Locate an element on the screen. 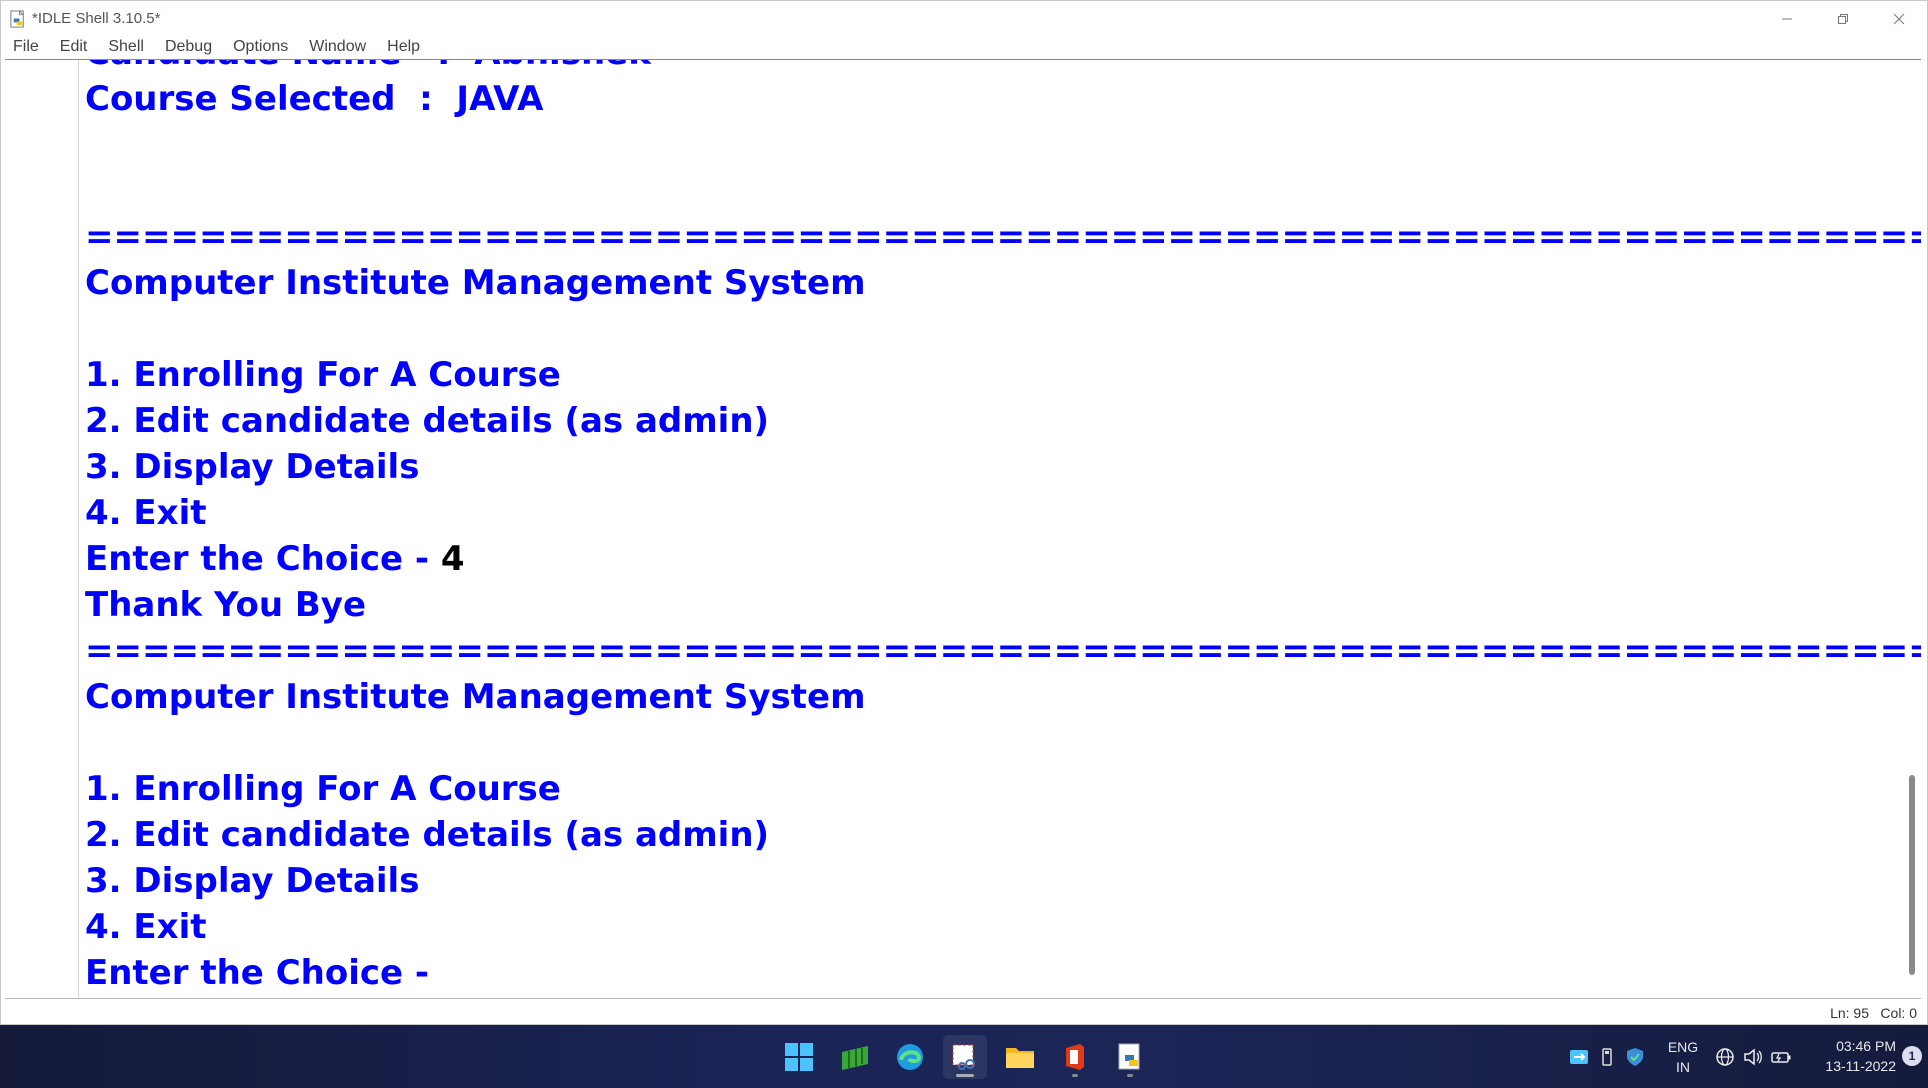  clock-date: 13-11-2022 is located at coordinates (1860, 1066).